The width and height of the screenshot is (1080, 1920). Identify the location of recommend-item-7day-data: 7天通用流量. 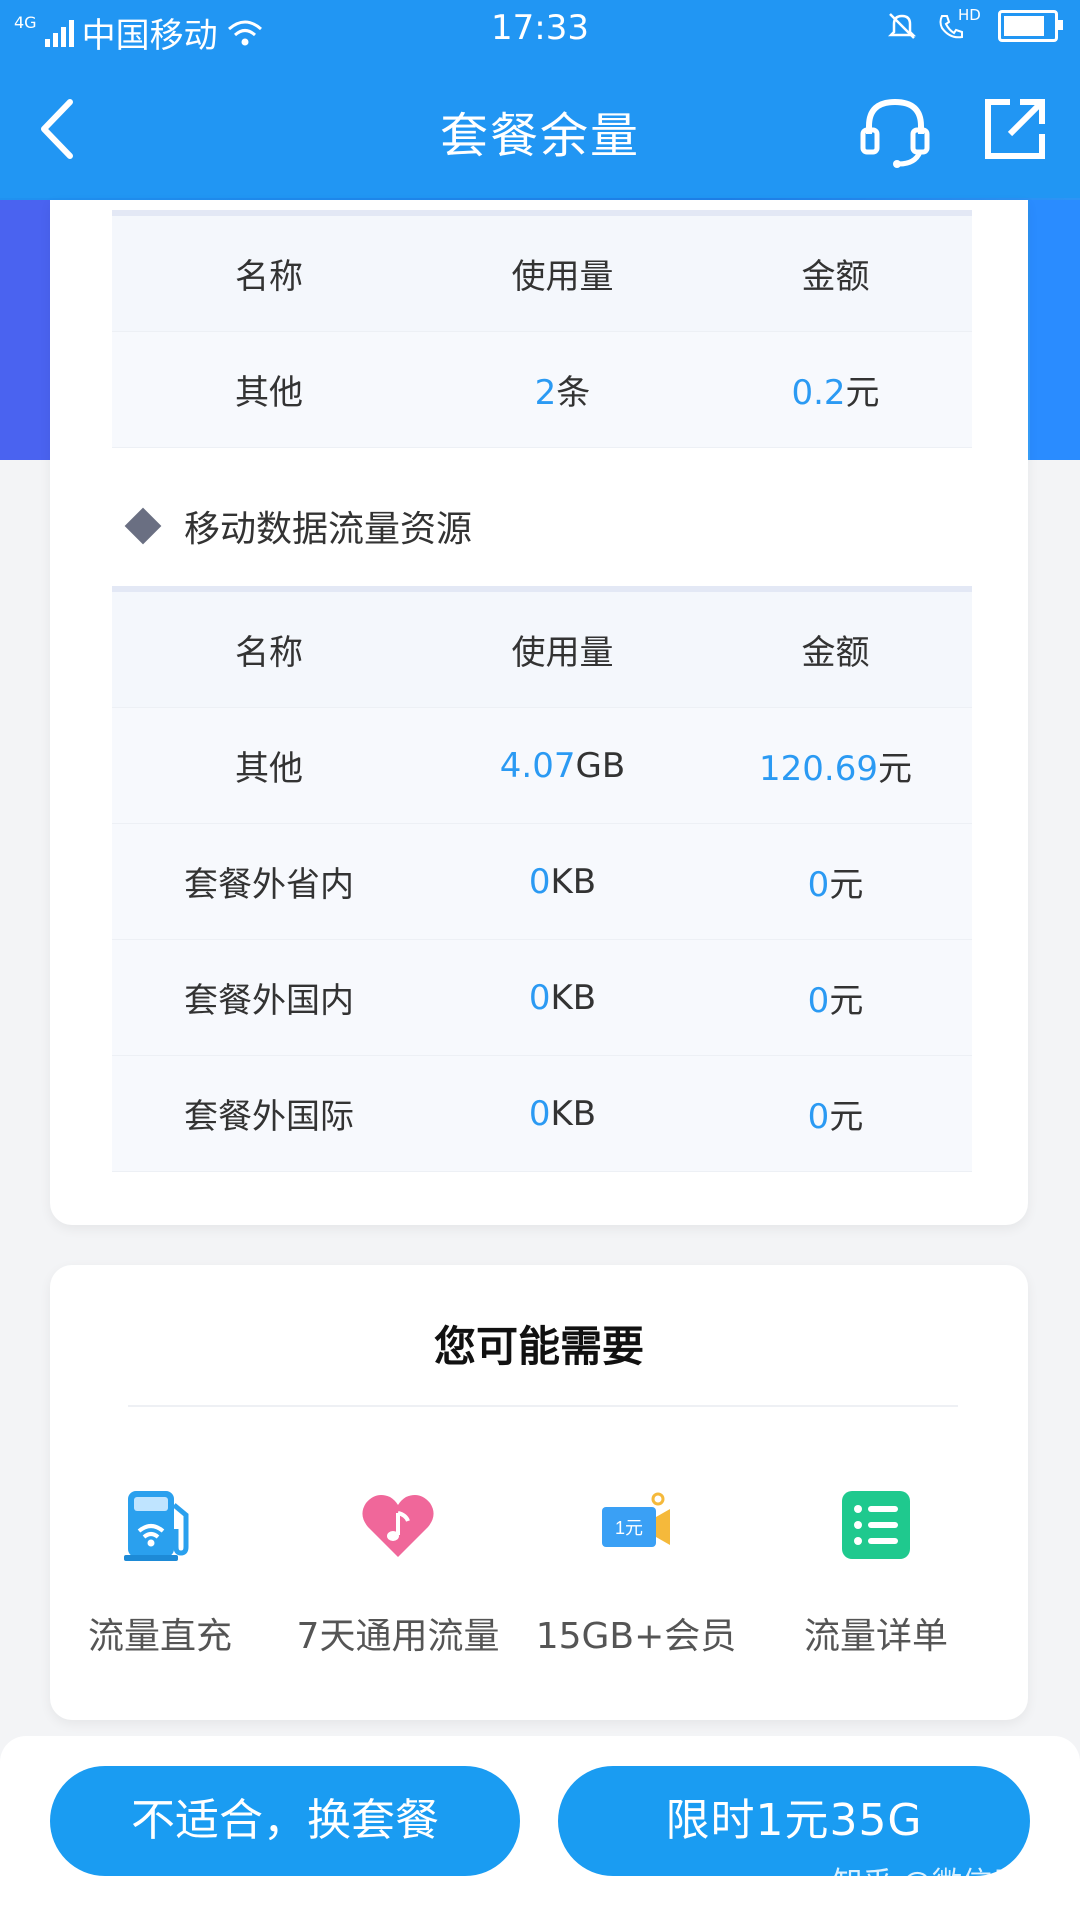
(398, 1572).